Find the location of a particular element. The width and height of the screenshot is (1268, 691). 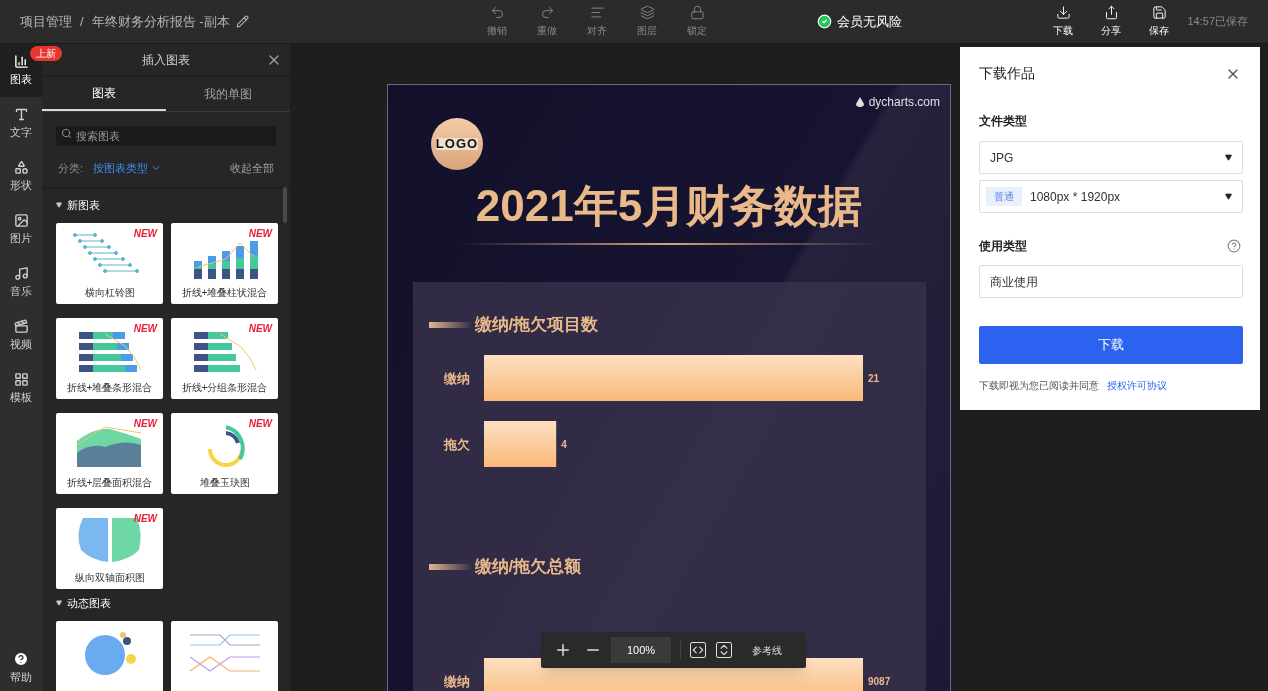

status-text: 会员无风险 is located at coordinates (870, 21).